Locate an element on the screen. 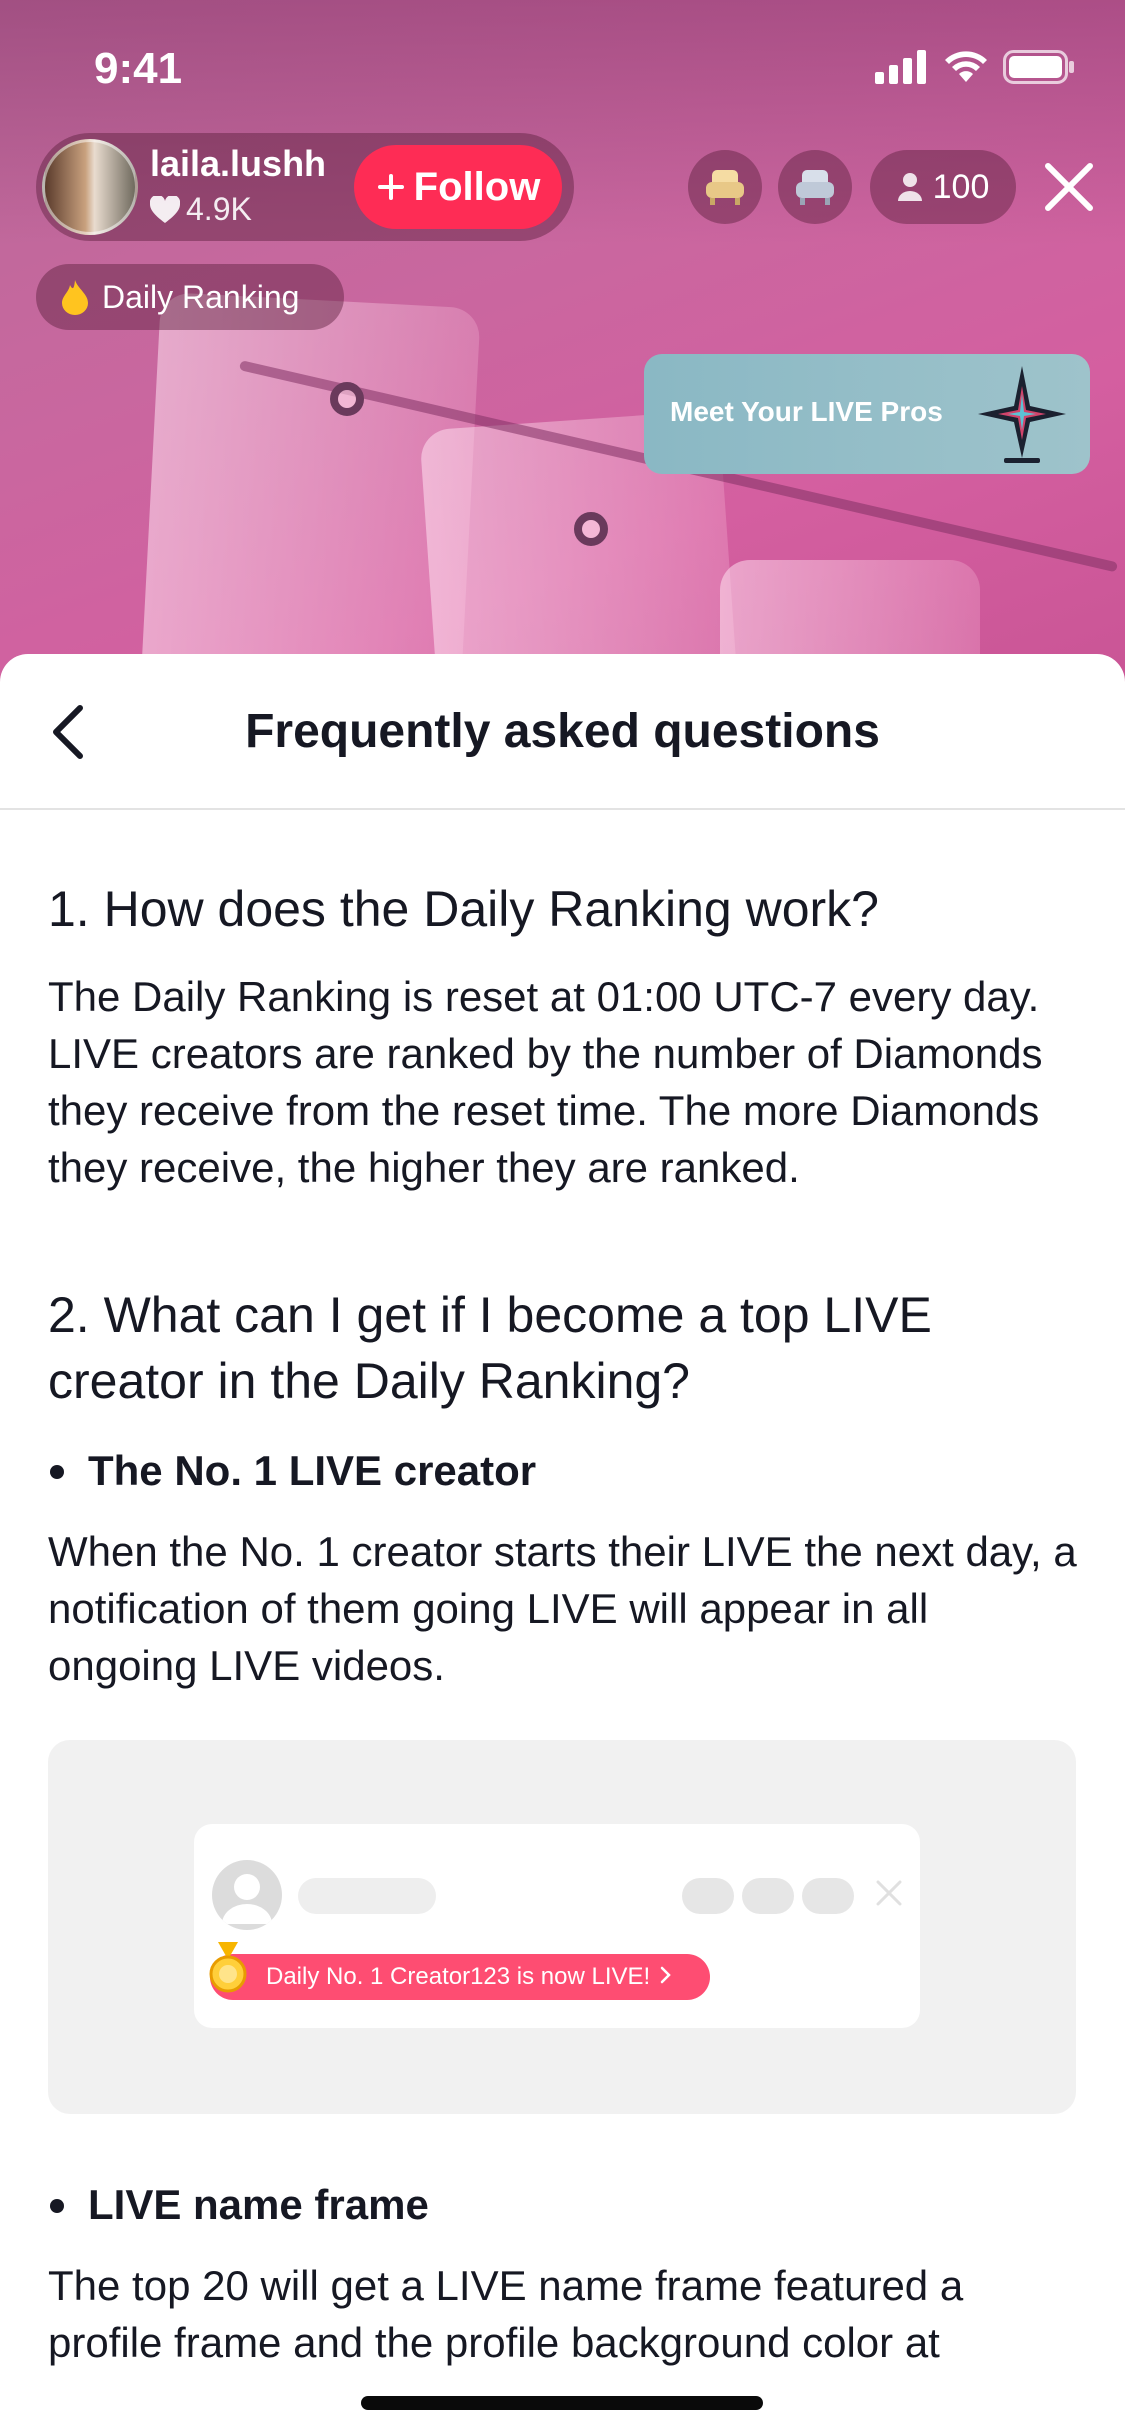 Image resolution: width=1125 pixels, height=2436 pixels. host-avatar is located at coordinates (90, 187).